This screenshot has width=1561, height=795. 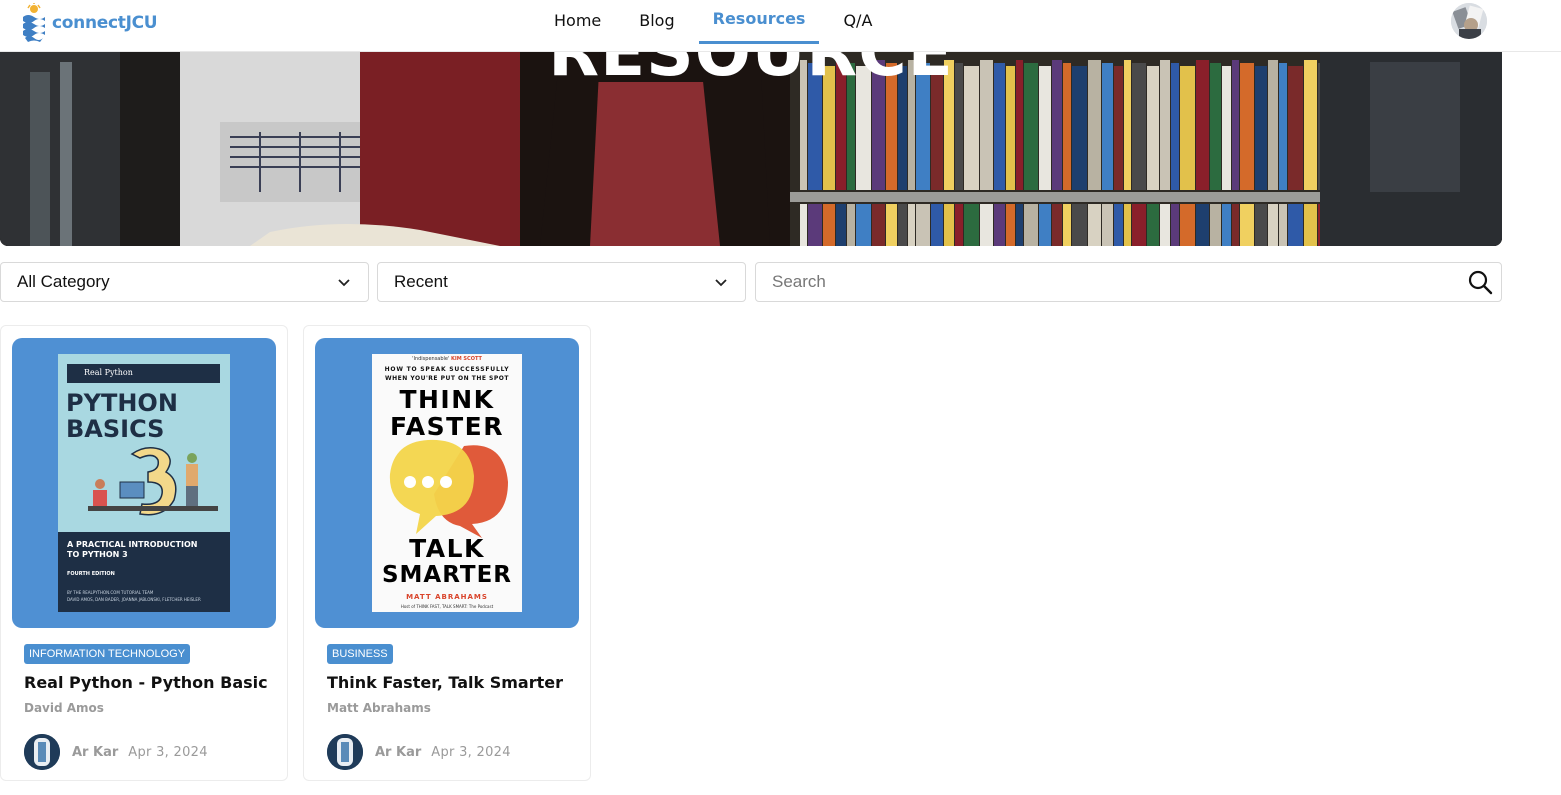 What do you see at coordinates (91, 574) in the screenshot?
I see `cover-edition: FOURTH EDITION` at bounding box center [91, 574].